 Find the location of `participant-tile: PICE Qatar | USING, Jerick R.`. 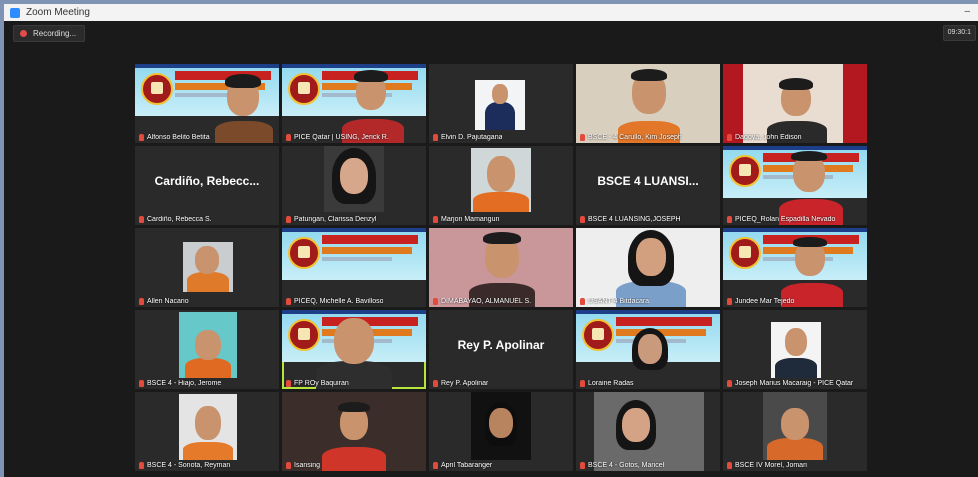

participant-tile: PICE Qatar | USING, Jerick R. is located at coordinates (354, 103).